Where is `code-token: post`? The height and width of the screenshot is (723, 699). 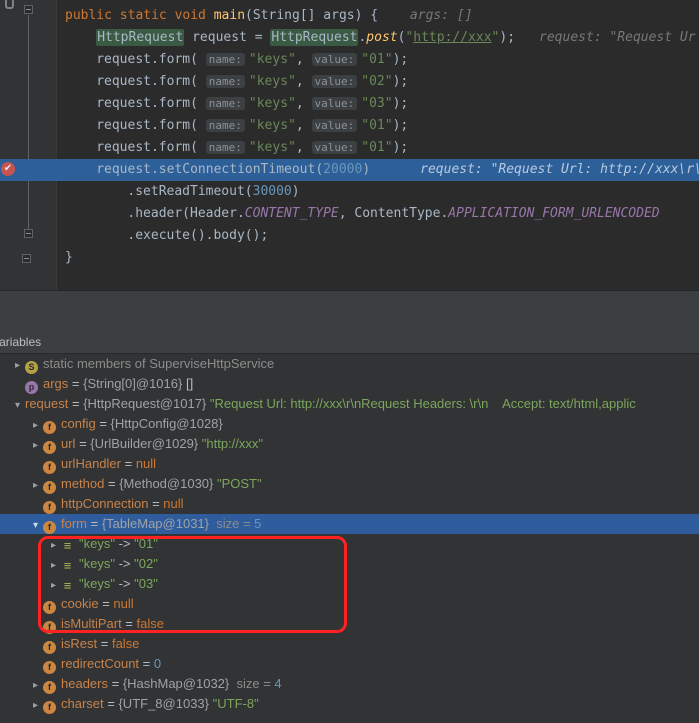
code-token: post is located at coordinates (382, 37).